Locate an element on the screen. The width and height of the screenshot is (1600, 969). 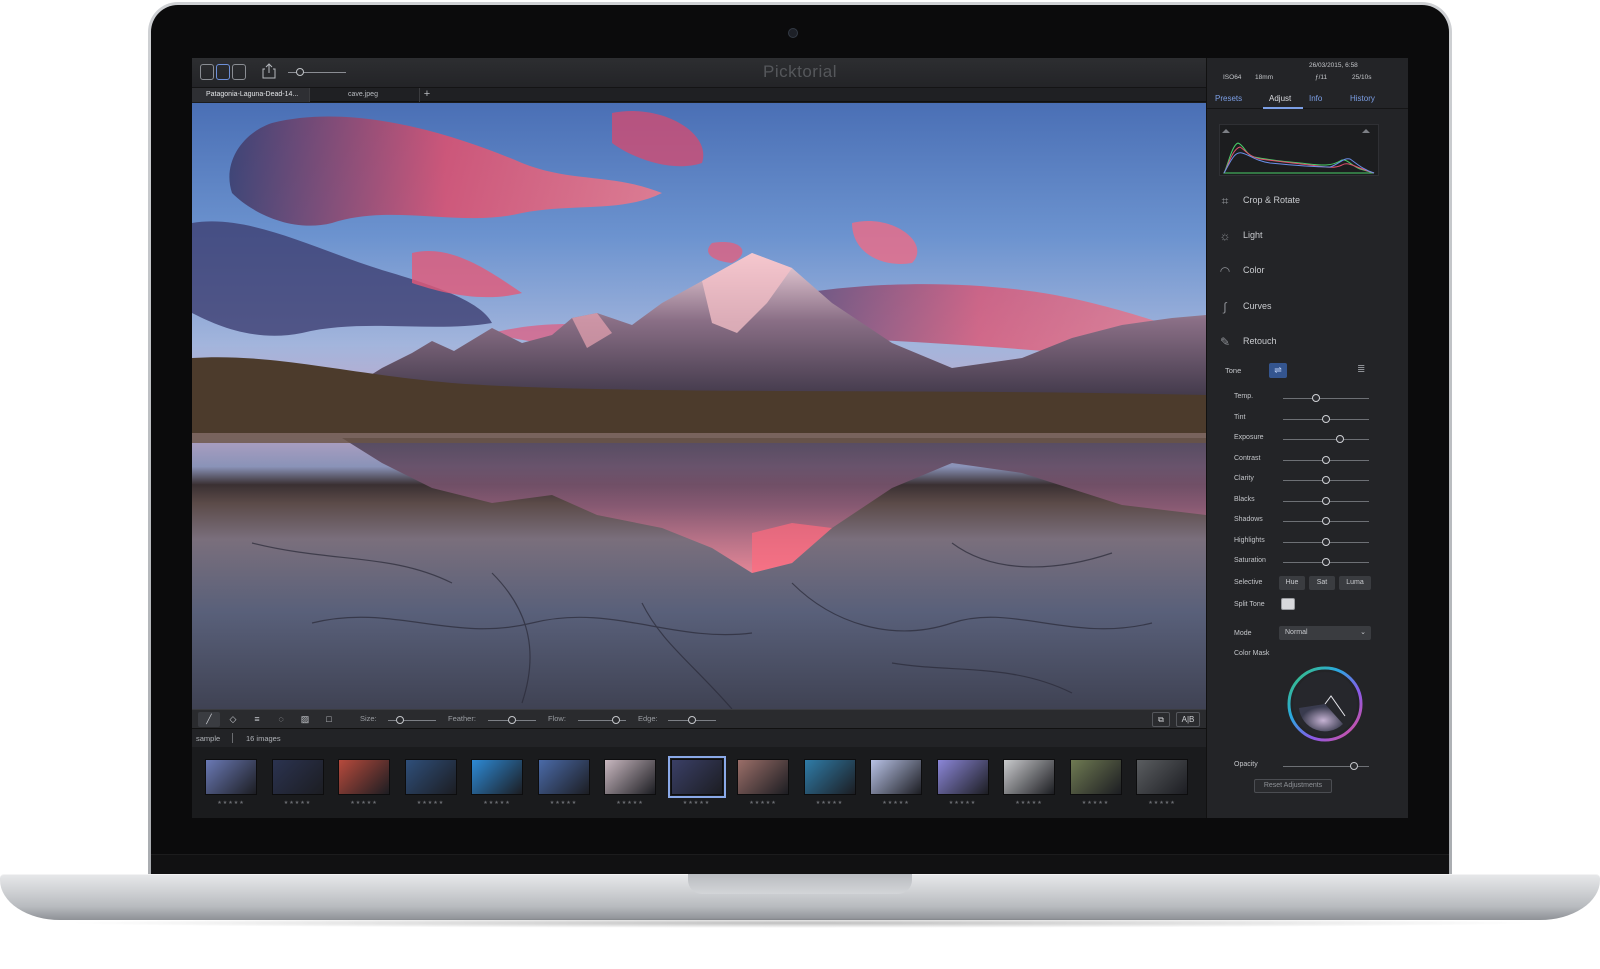
section-color: ◠ Color is located at coordinates (1307, 271).